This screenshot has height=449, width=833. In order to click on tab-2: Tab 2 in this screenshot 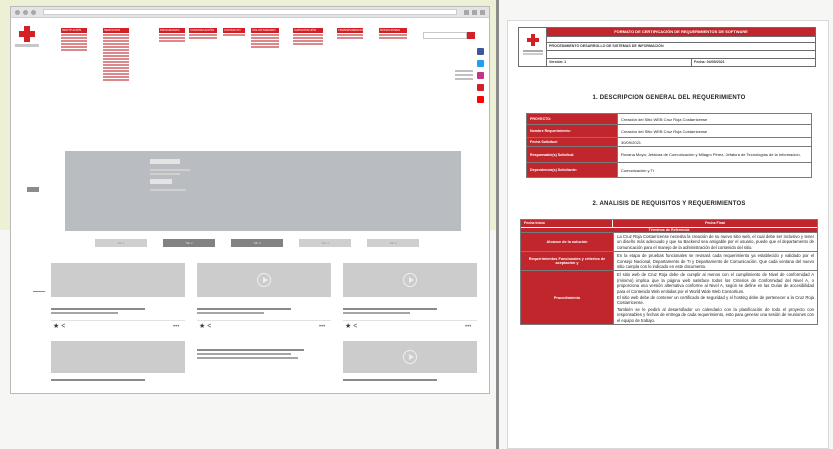, I will do `click(189, 243)`.